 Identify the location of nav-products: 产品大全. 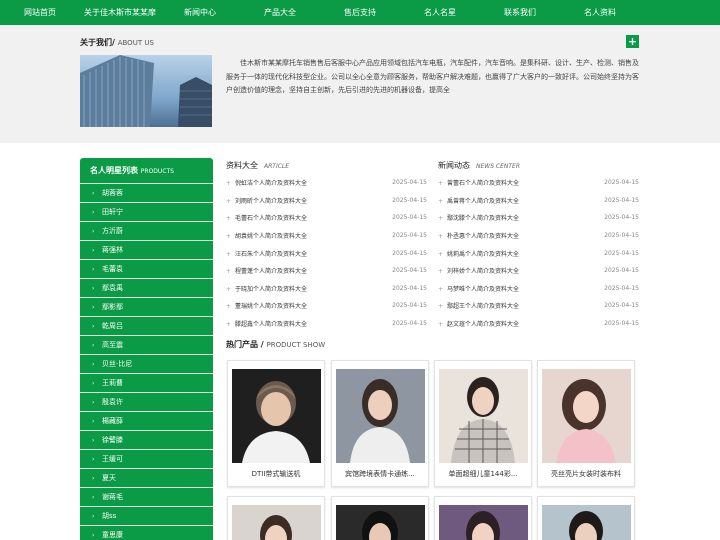
(280, 12).